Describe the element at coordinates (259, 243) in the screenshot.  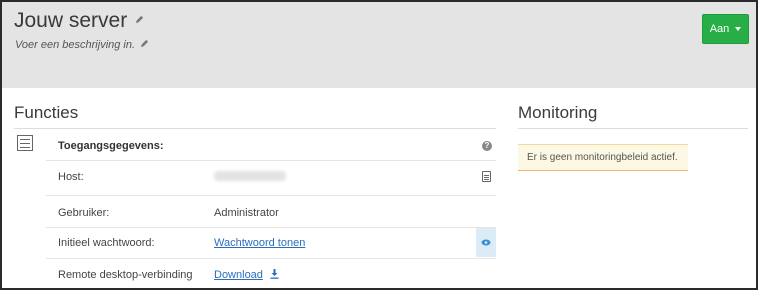
I see `show-password-link: Wachtwoord tonen` at that location.